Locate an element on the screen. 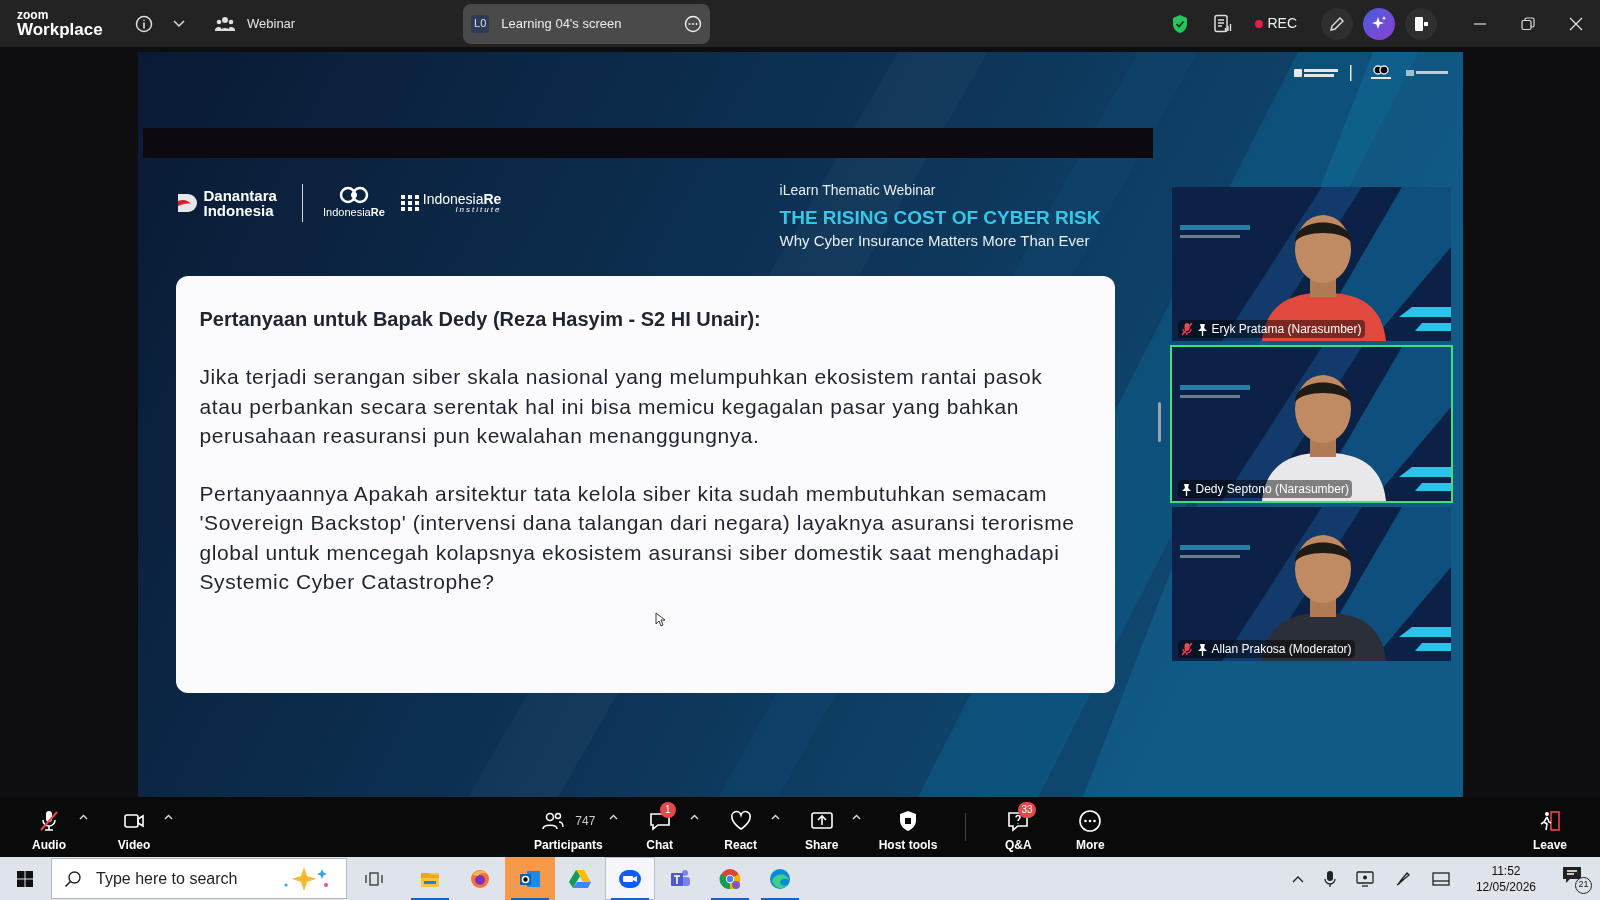 The width and height of the screenshot is (1600, 900). toolbar-button: More is located at coordinates (1090, 827).